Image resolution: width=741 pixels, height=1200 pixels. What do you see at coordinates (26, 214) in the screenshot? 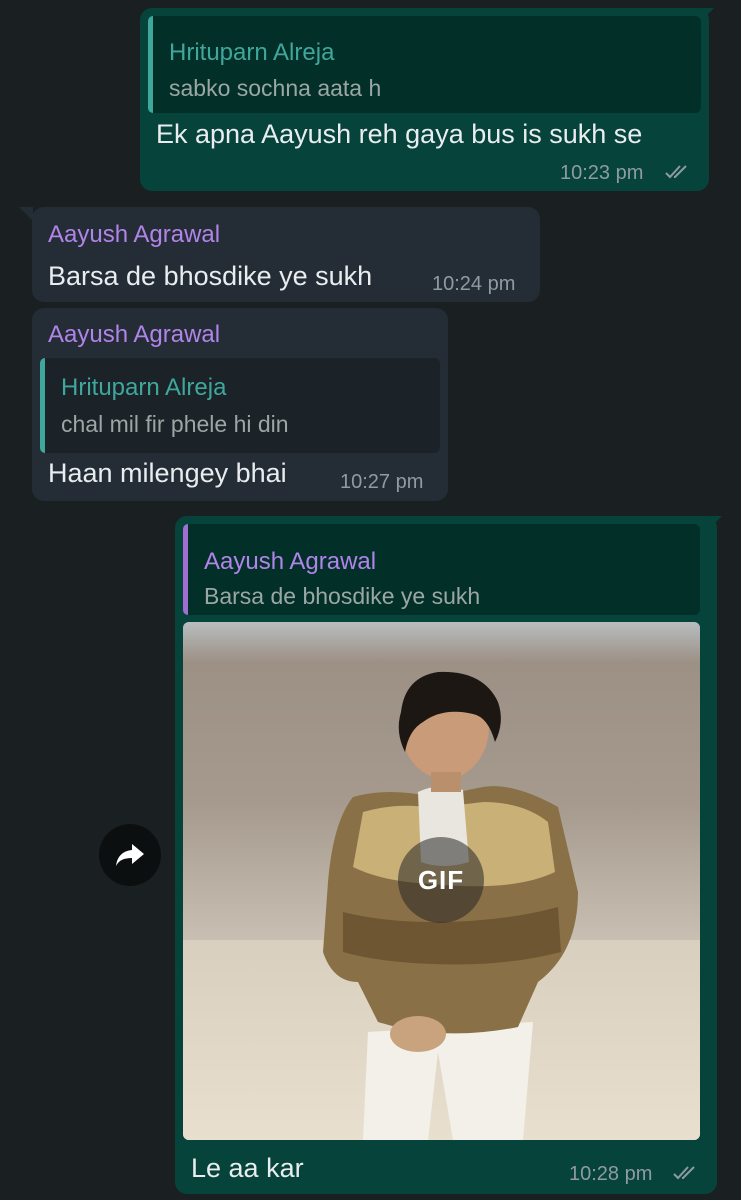
I see `bubble-tail` at bounding box center [26, 214].